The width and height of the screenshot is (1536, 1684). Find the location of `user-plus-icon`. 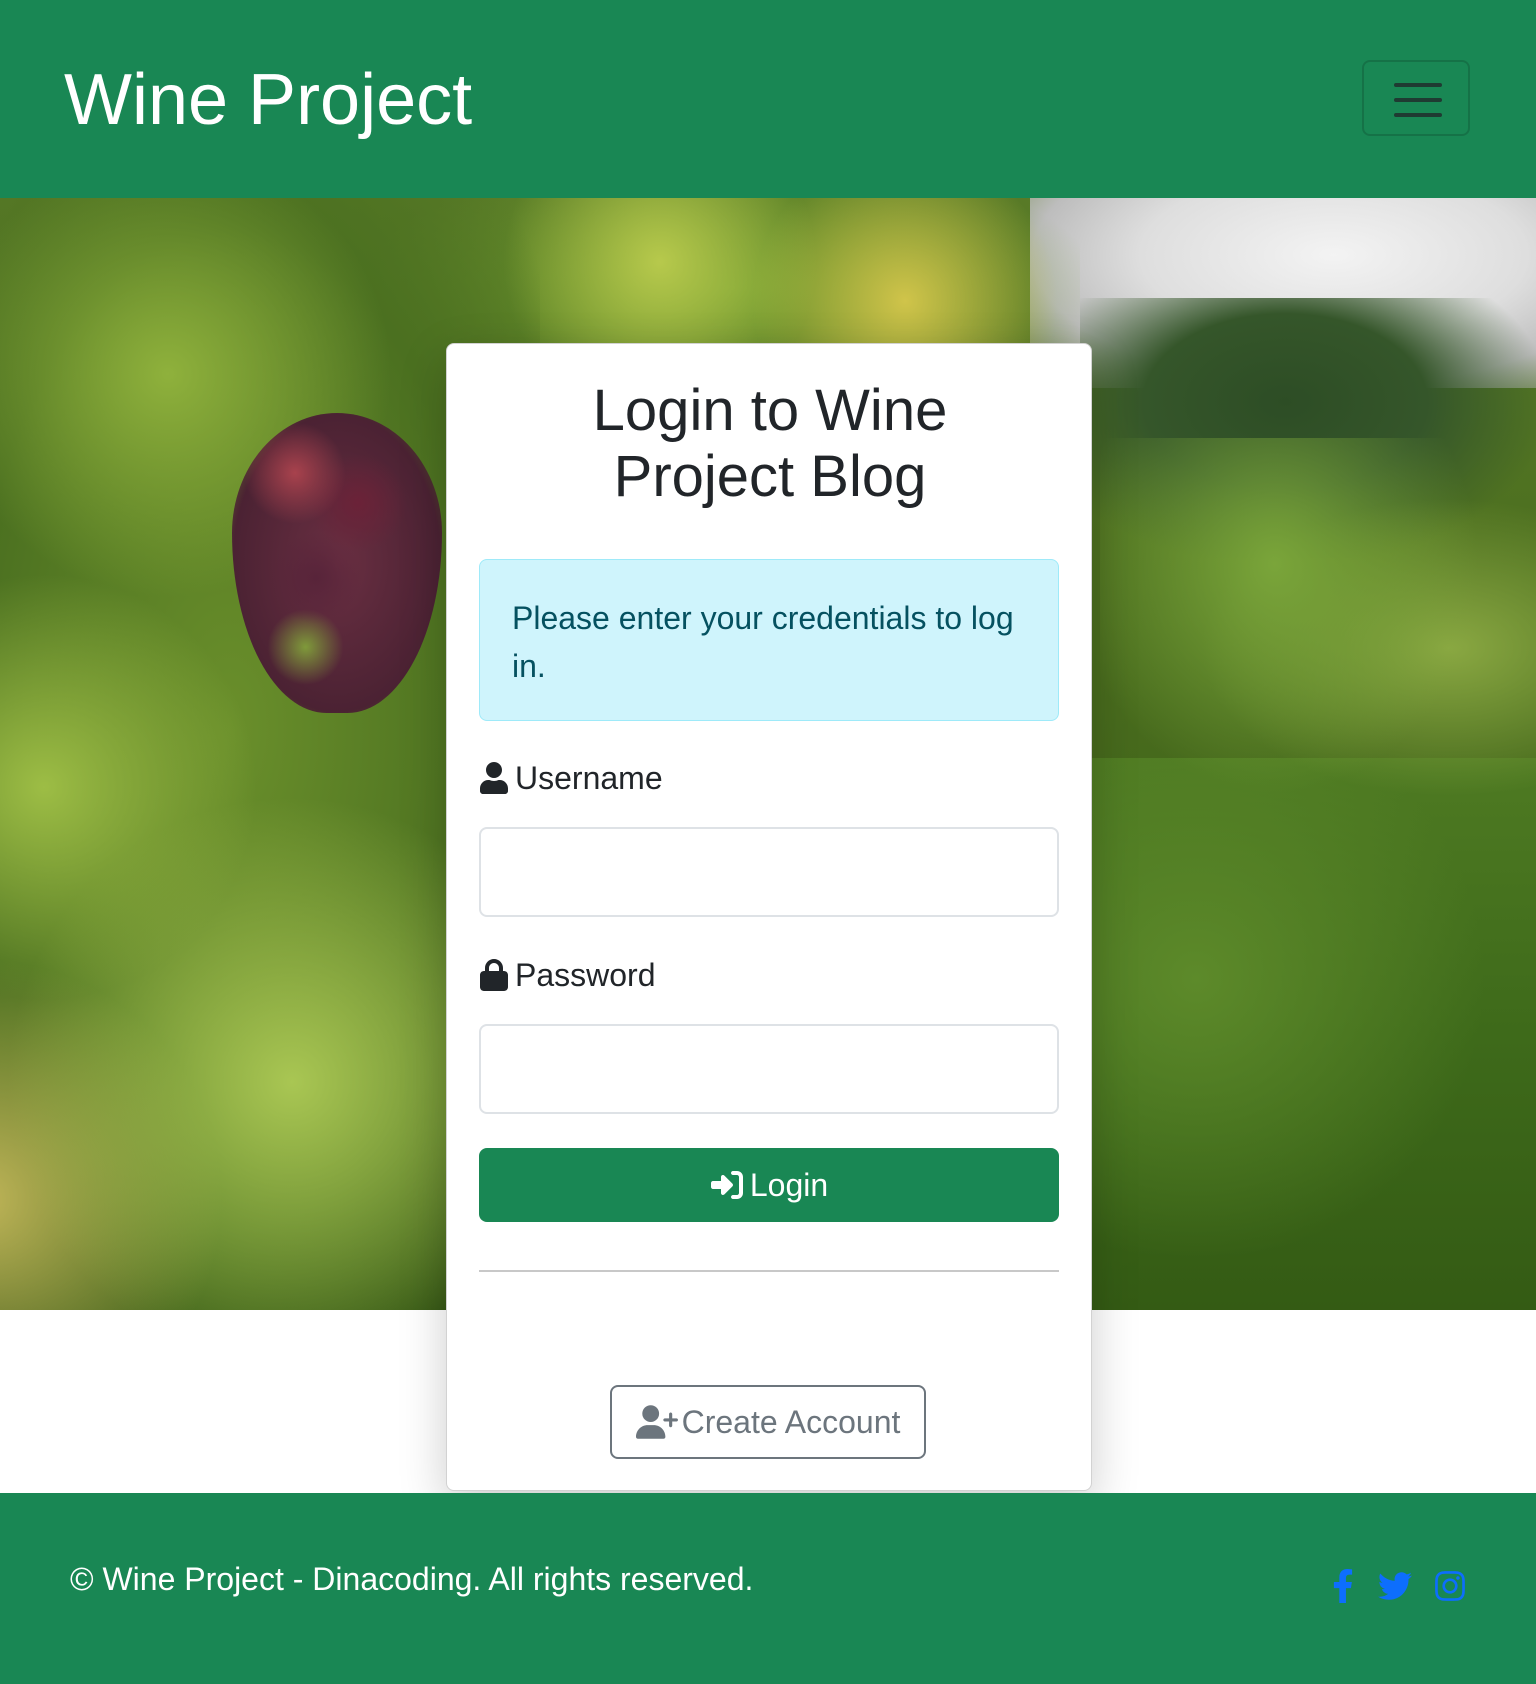

user-plus-icon is located at coordinates (656, 1422).